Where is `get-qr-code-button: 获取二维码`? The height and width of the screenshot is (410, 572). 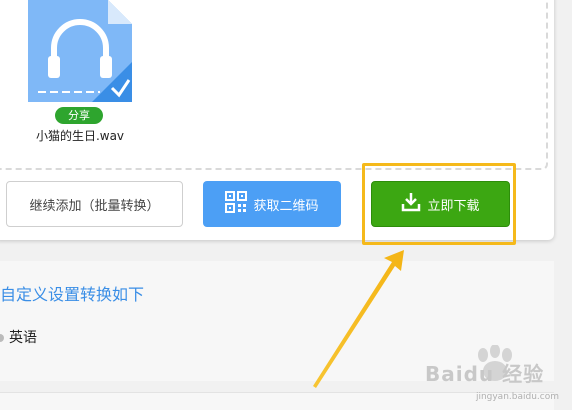 get-qr-code-button: 获取二维码 is located at coordinates (272, 204).